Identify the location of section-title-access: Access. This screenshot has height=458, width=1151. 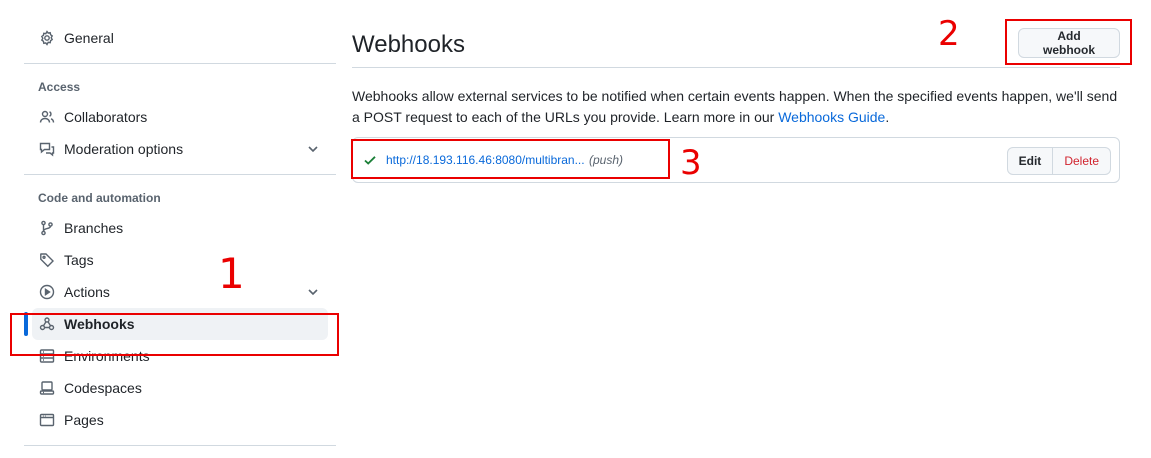
(59, 87).